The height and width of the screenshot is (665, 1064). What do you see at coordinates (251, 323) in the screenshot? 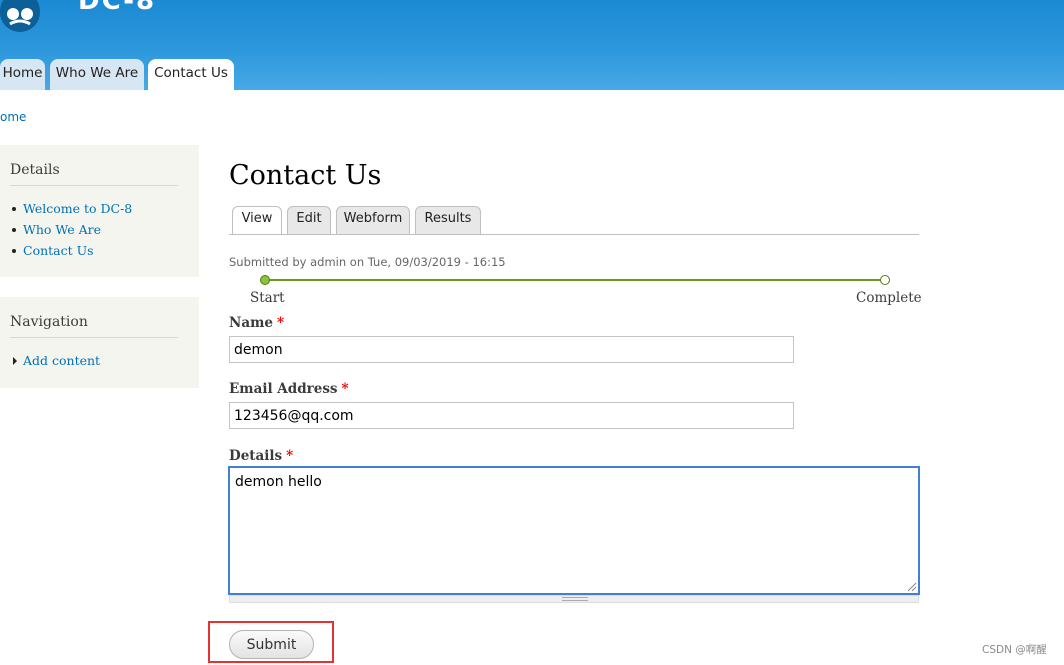
I see `label-text: Name` at bounding box center [251, 323].